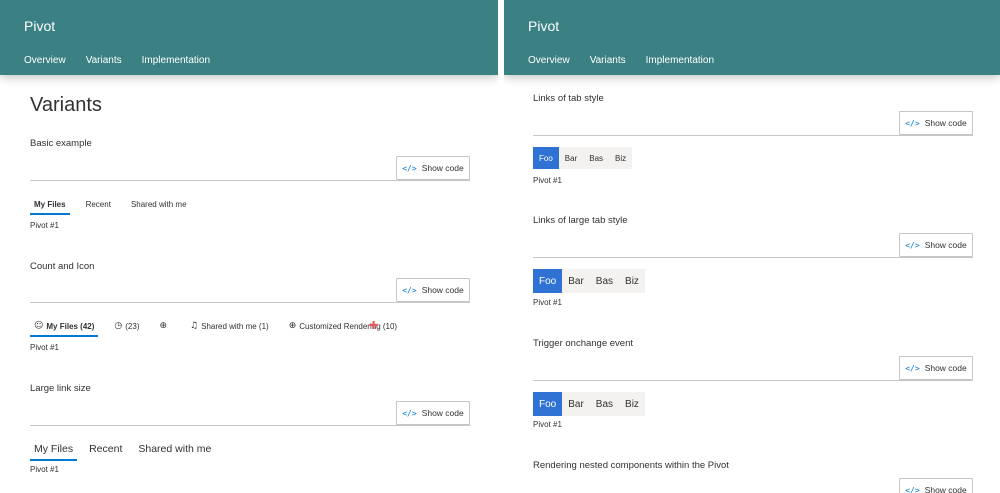 The height and width of the screenshot is (493, 1000). Describe the element at coordinates (118, 326) in the screenshot. I see `clock-icon: ◷` at that location.